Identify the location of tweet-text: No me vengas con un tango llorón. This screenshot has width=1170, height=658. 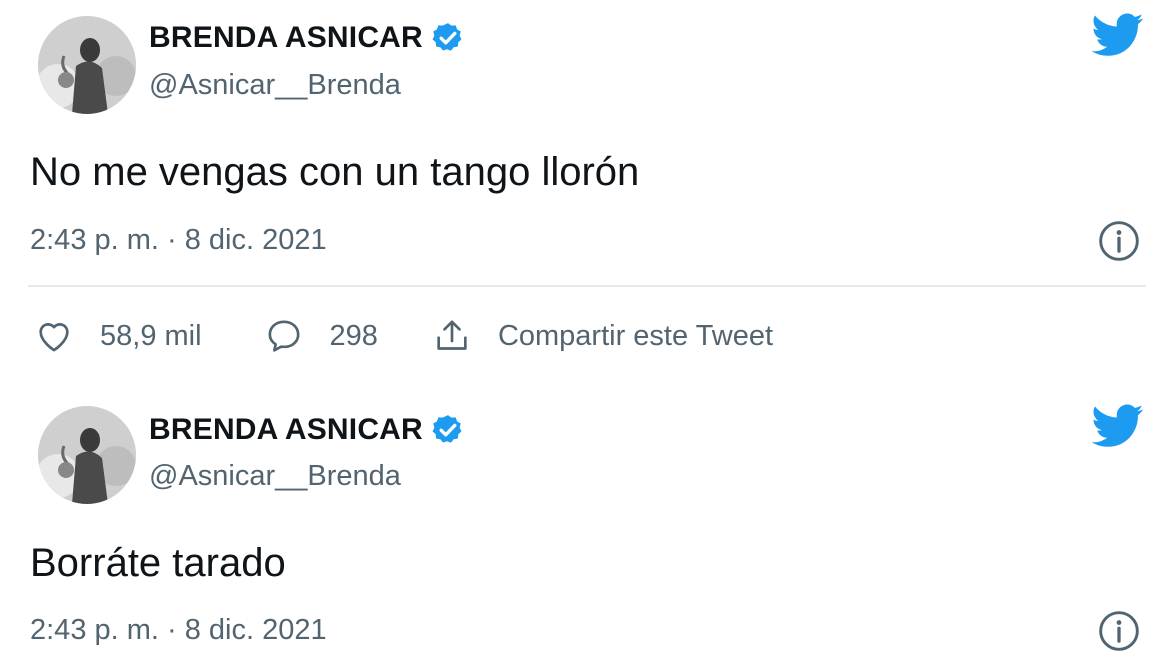
(335, 172).